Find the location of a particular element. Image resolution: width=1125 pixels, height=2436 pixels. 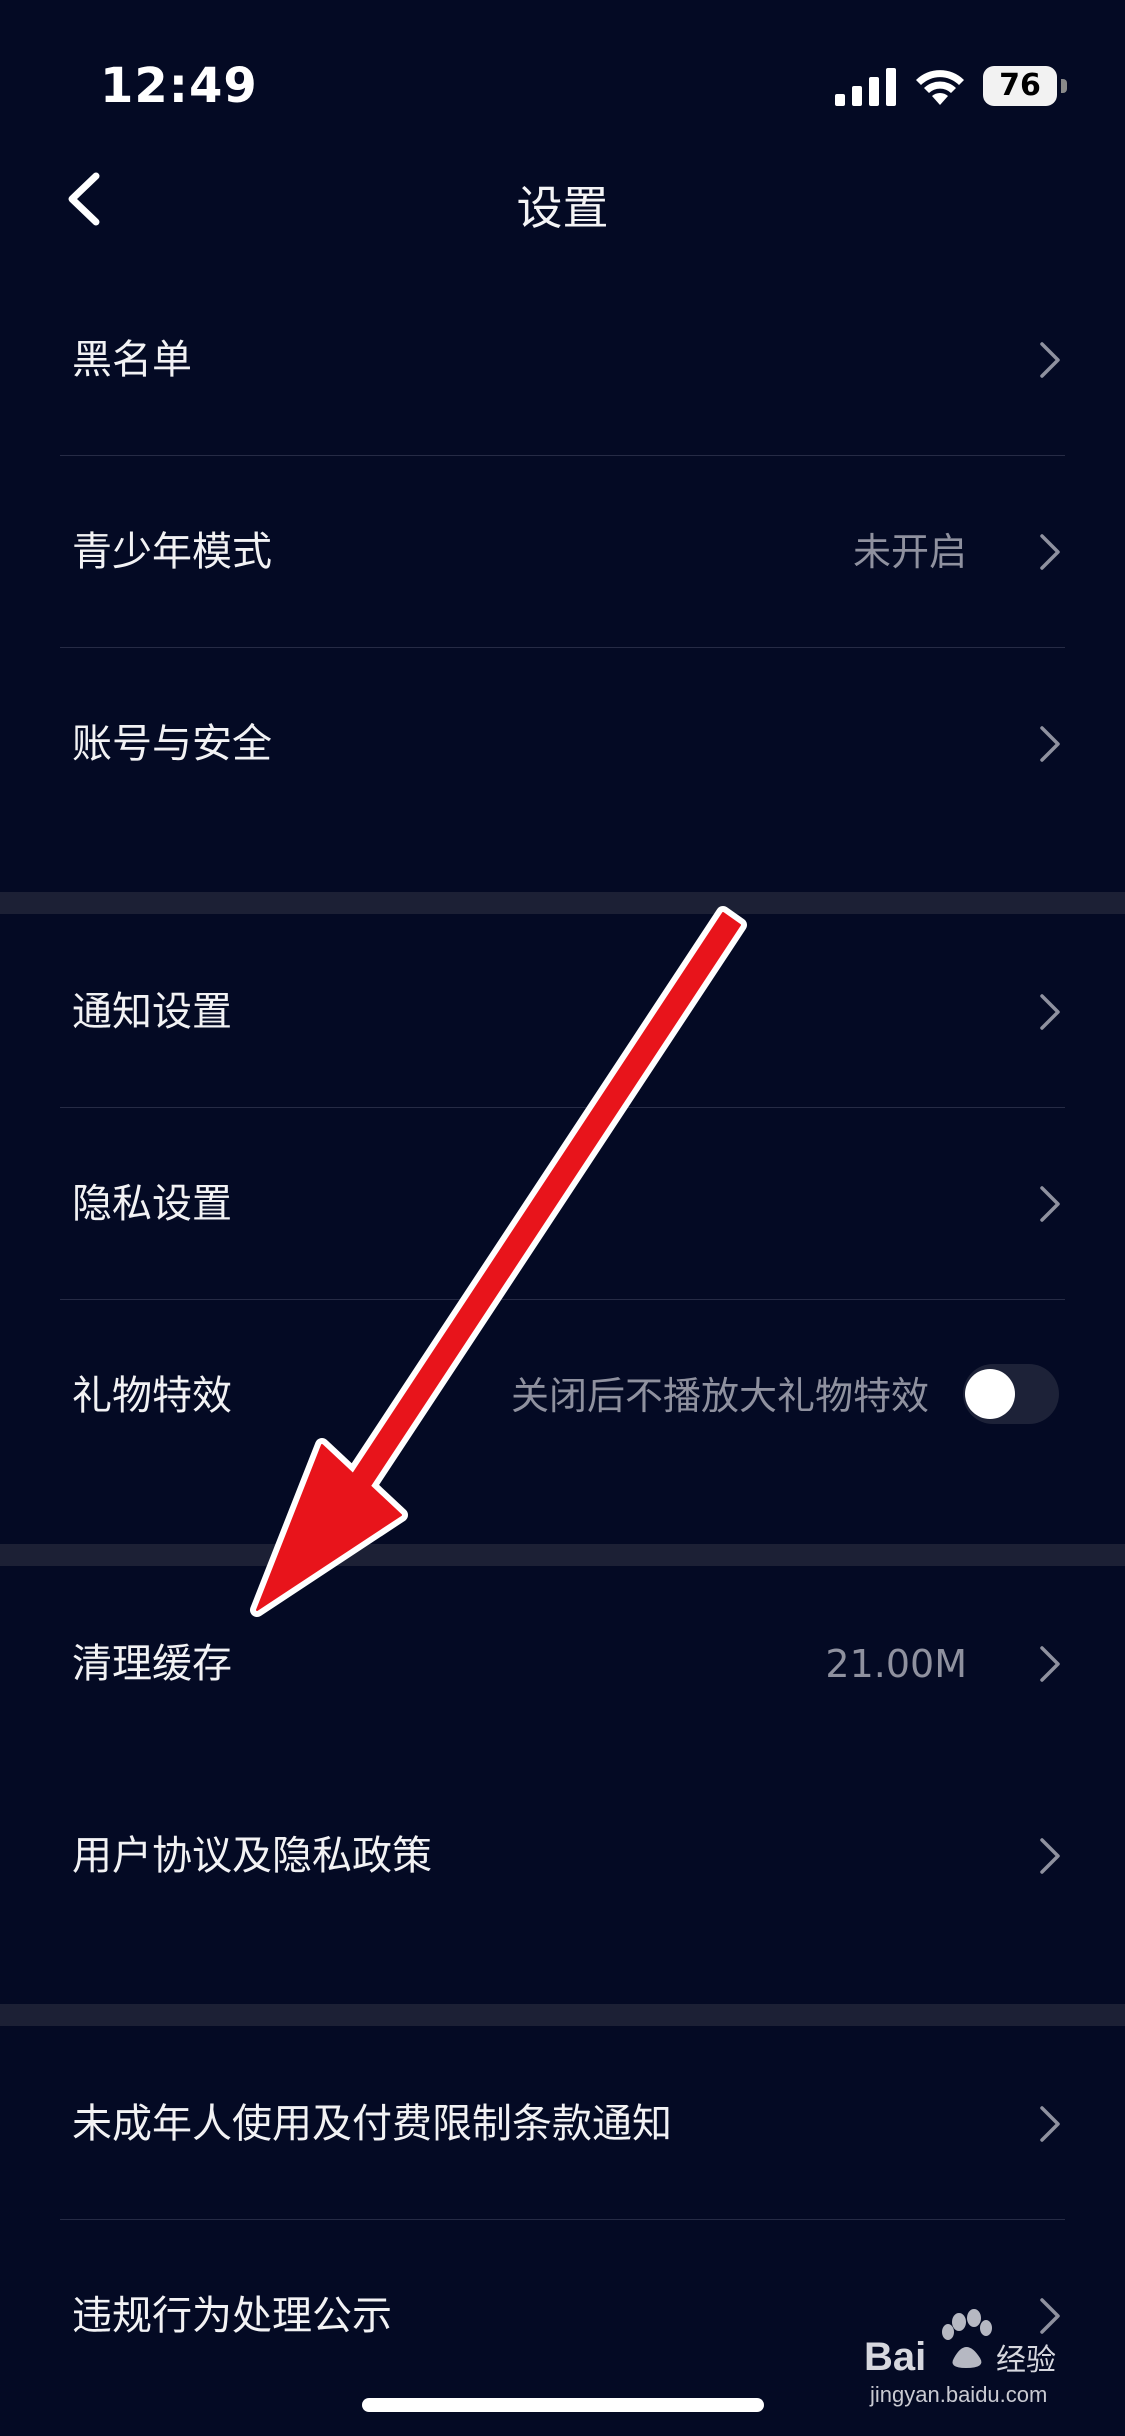

settings-row-user-agreement: 用户协议及隐私政策 is located at coordinates (562, 1856).